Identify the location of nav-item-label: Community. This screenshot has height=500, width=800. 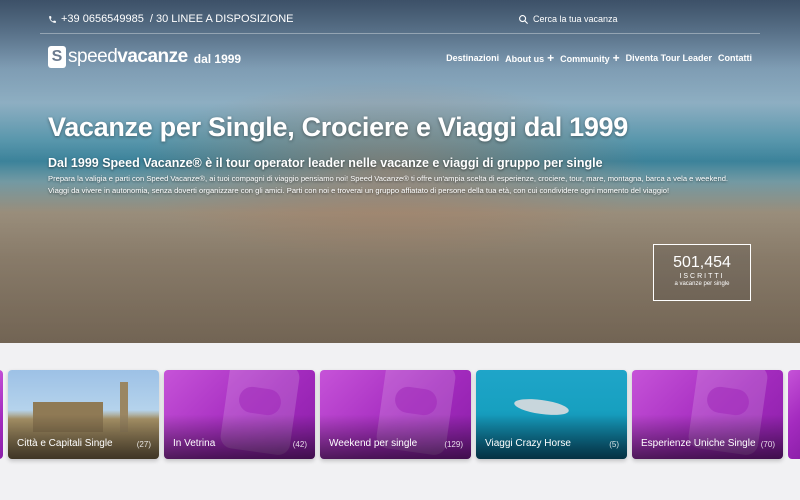
(585, 59).